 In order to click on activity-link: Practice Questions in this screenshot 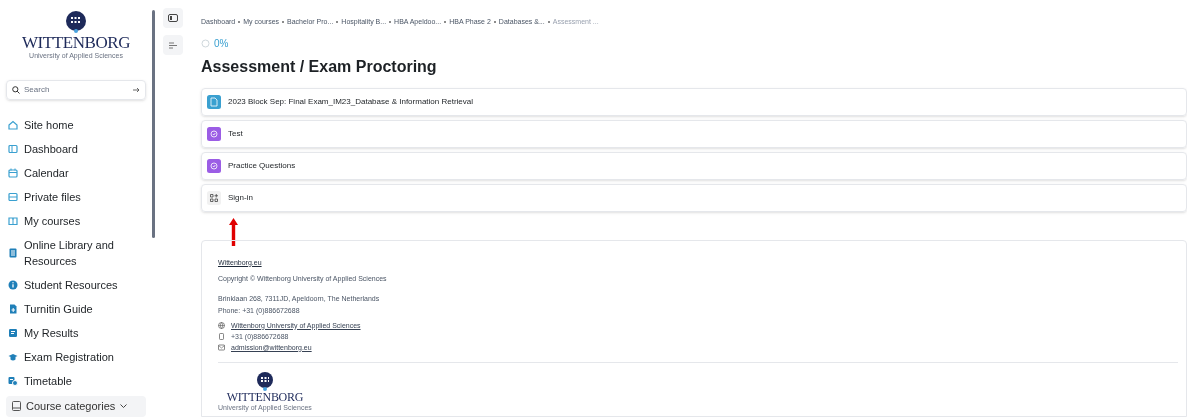, I will do `click(262, 165)`.